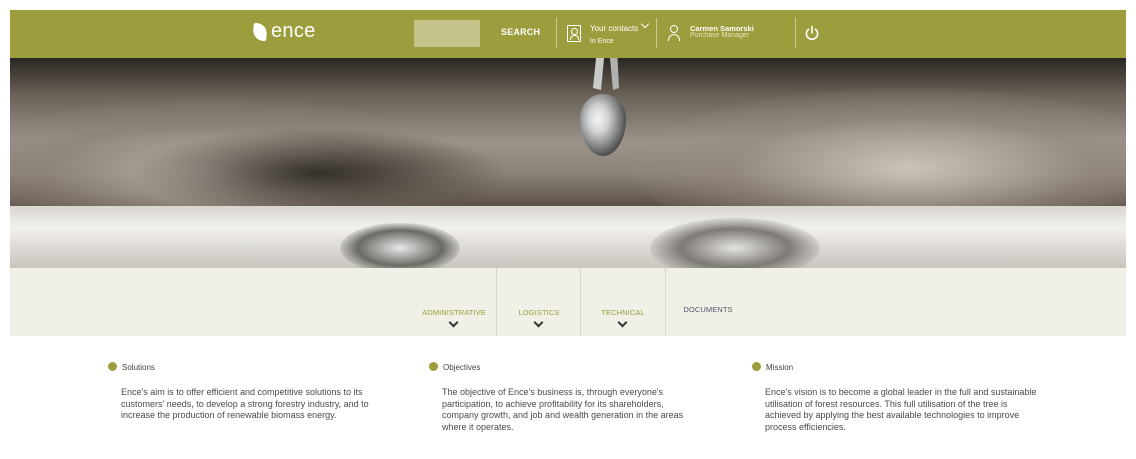 The width and height of the screenshot is (1136, 459). What do you see at coordinates (520, 32) in the screenshot?
I see `search-button: SEARCH` at bounding box center [520, 32].